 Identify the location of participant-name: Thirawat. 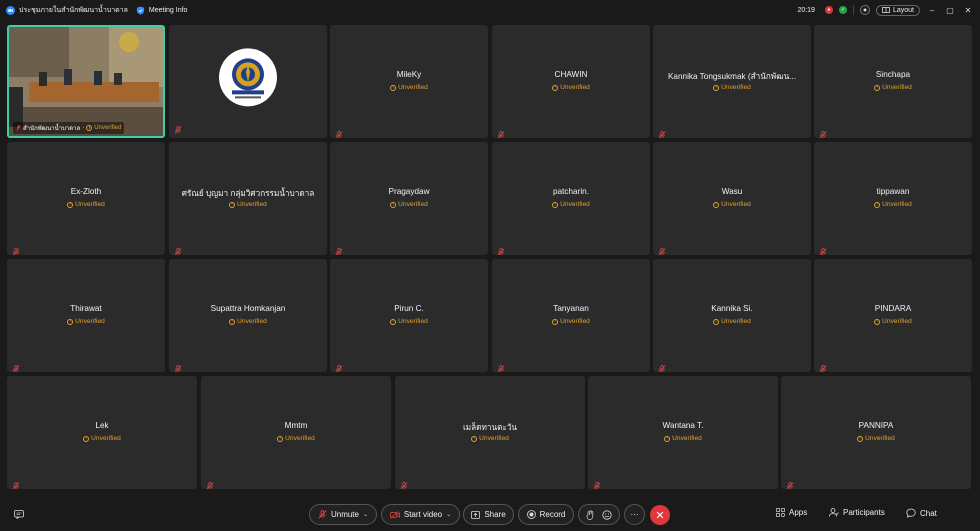
(86, 308).